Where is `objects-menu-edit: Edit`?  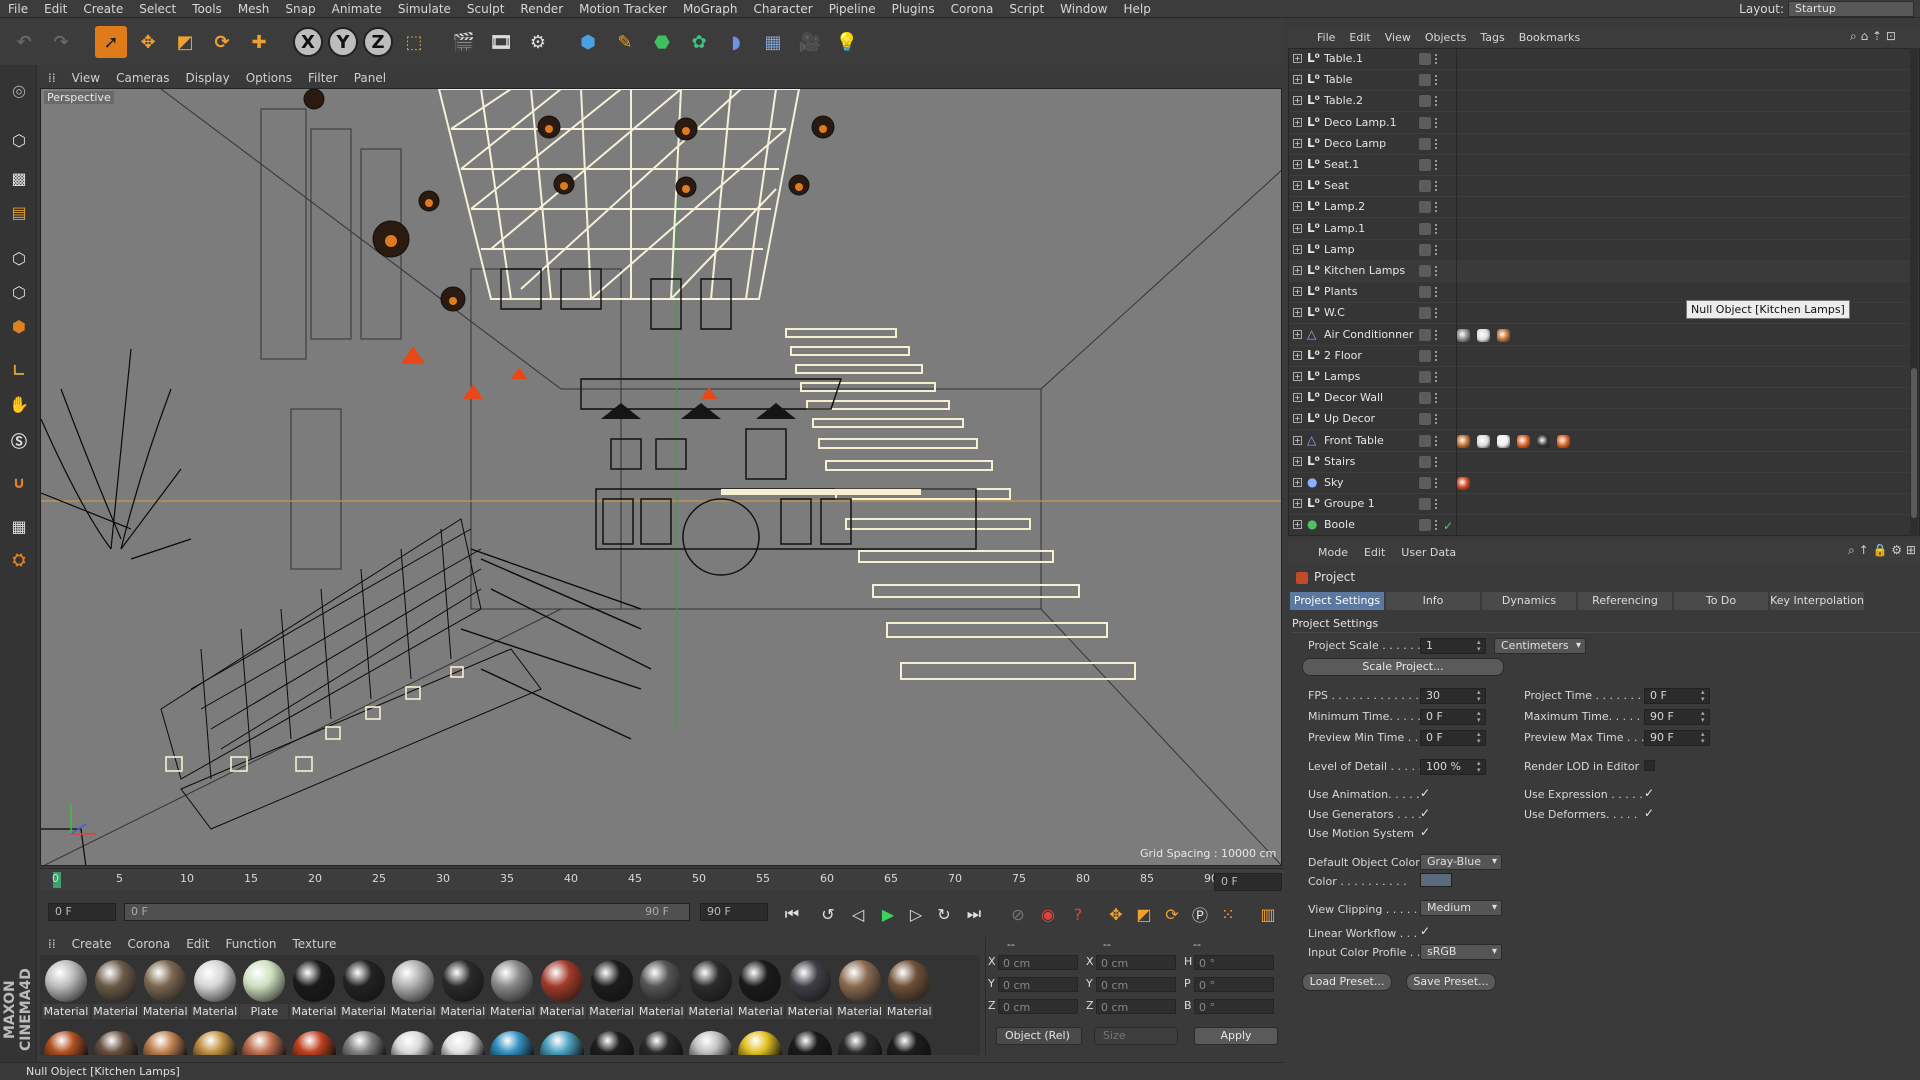
objects-menu-edit: Edit is located at coordinates (1359, 37).